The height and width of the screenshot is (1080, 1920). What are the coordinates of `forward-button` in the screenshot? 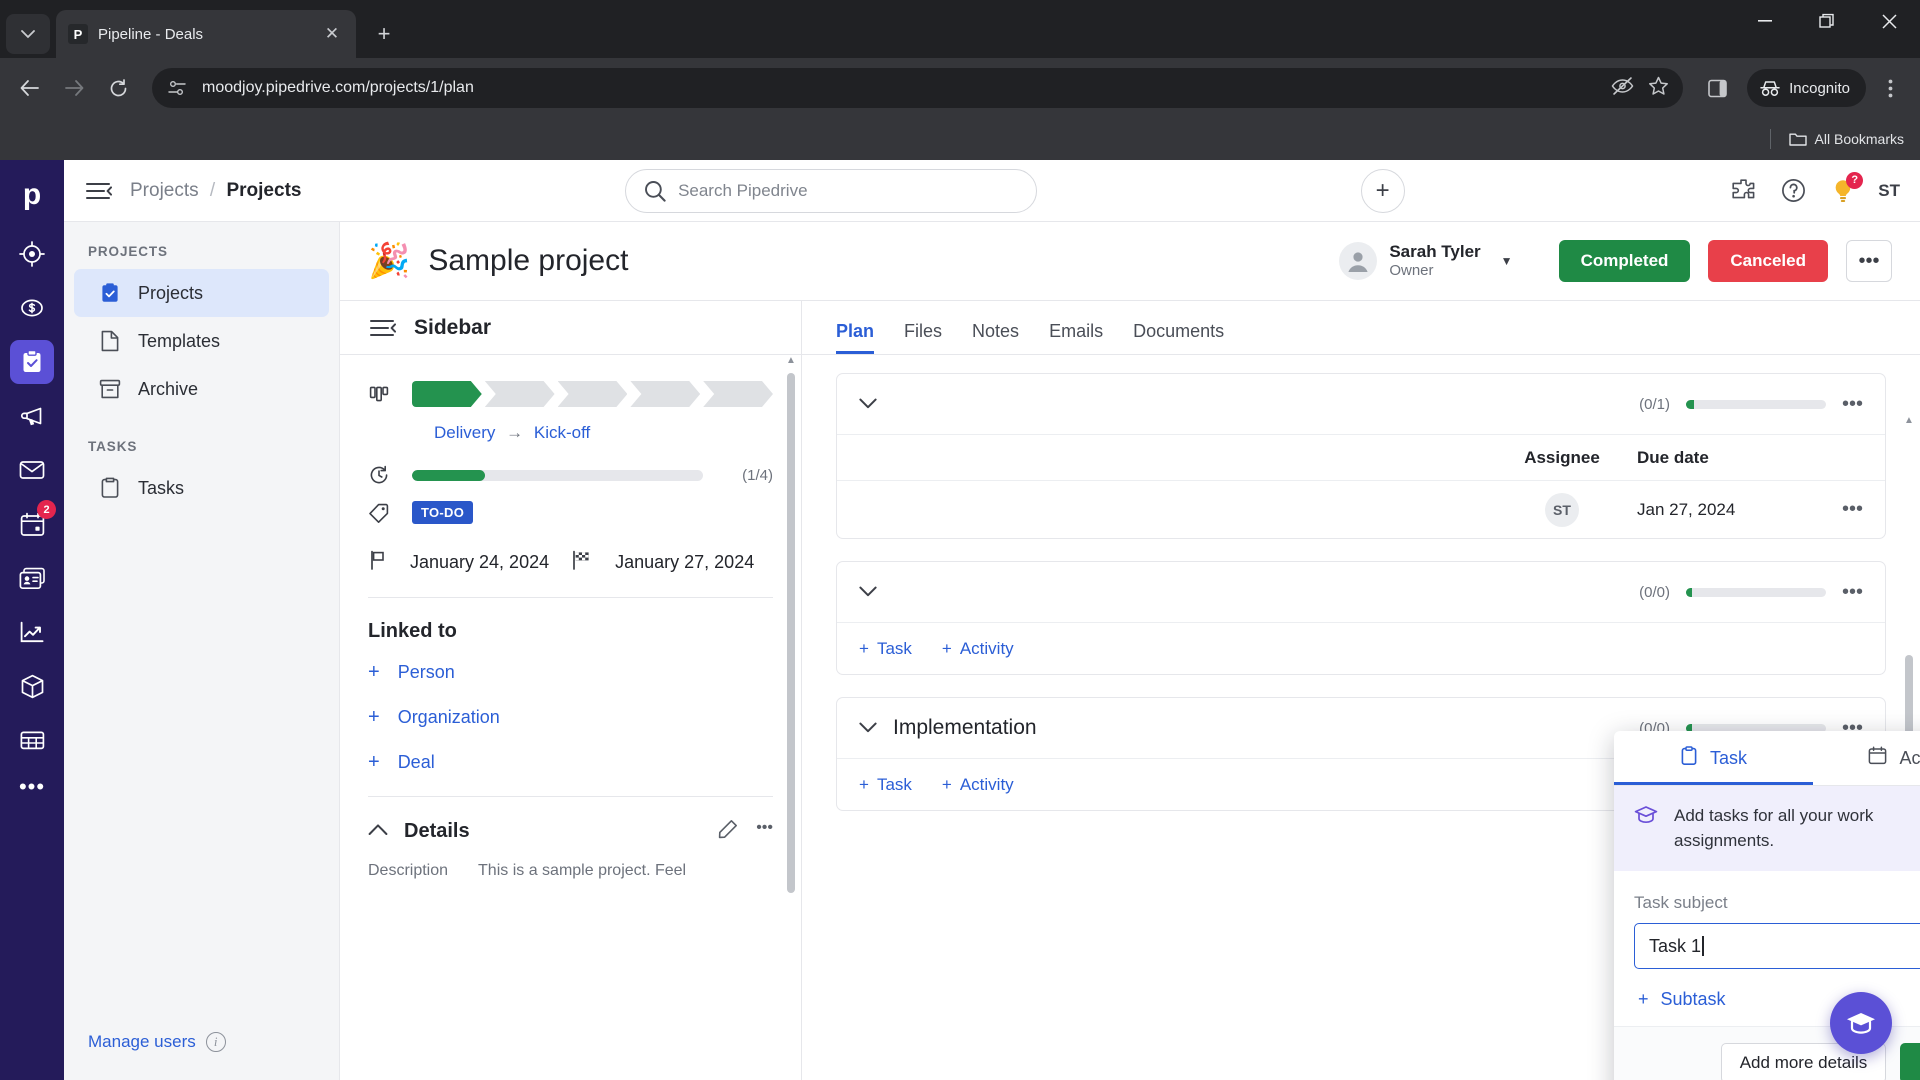 It's located at (74, 88).